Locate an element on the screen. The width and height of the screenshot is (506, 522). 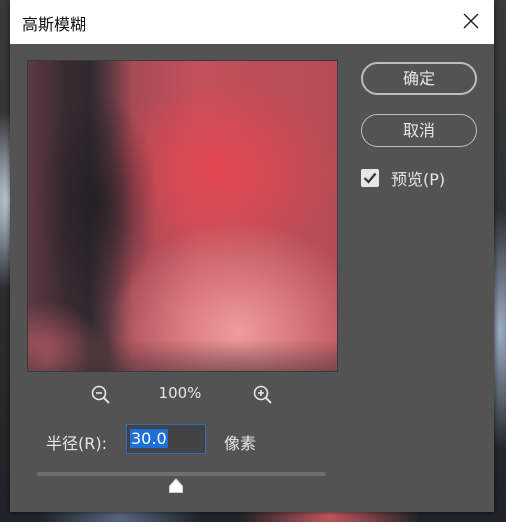
preview-checkbox: 预览(P) is located at coordinates (403, 178).